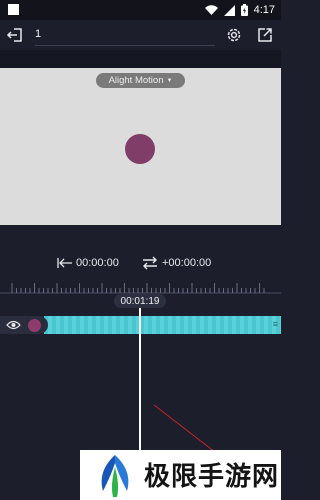 The image size is (320, 500). I want to click on caret-down-icon: ▼, so click(169, 80).